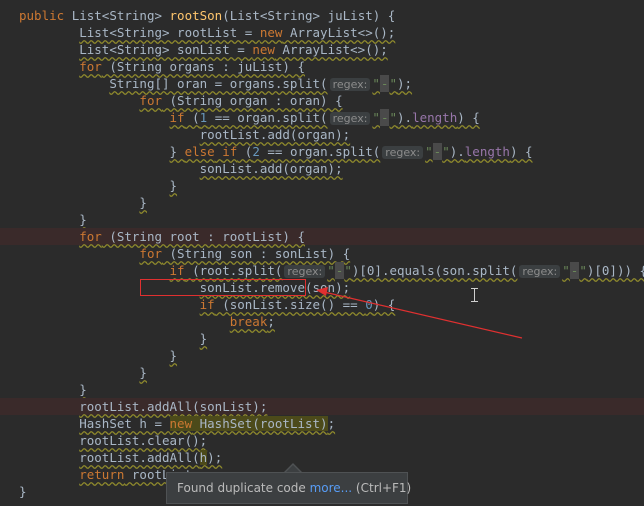  I want to click on number-literal: 0, so click(369, 304).